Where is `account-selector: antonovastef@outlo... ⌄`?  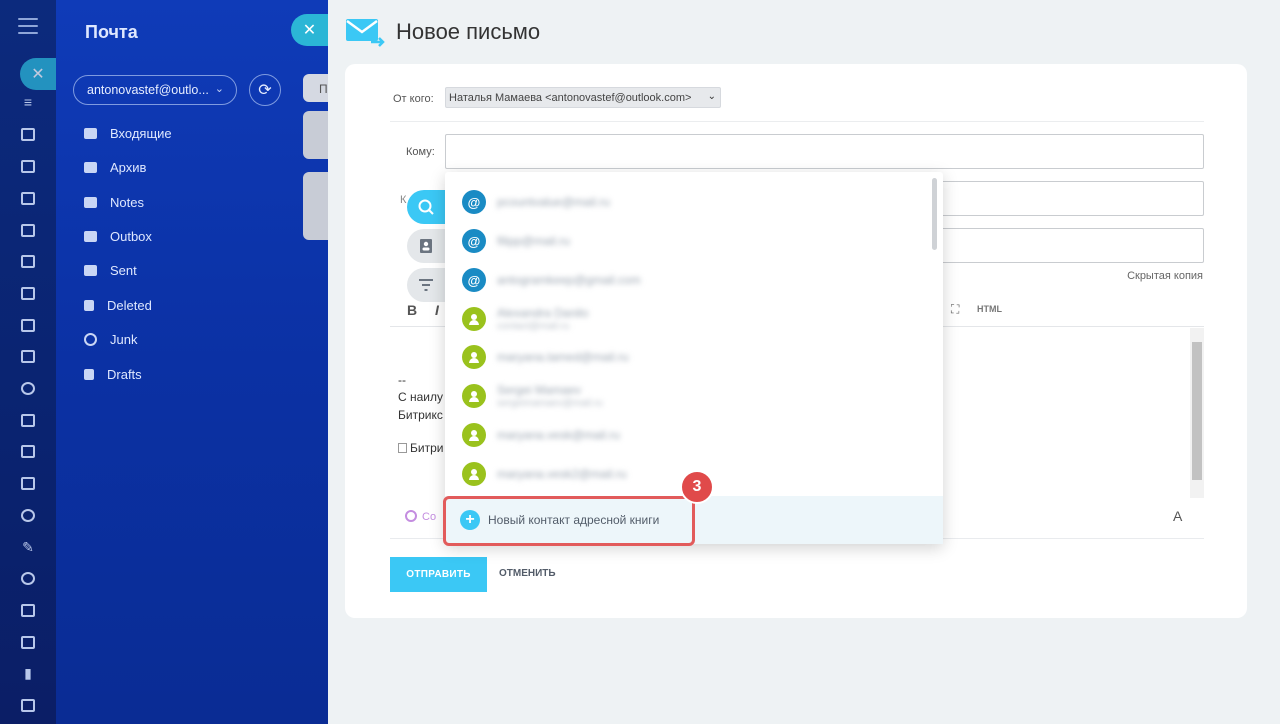
account-selector: antonovastef@outlo... ⌄ is located at coordinates (155, 90).